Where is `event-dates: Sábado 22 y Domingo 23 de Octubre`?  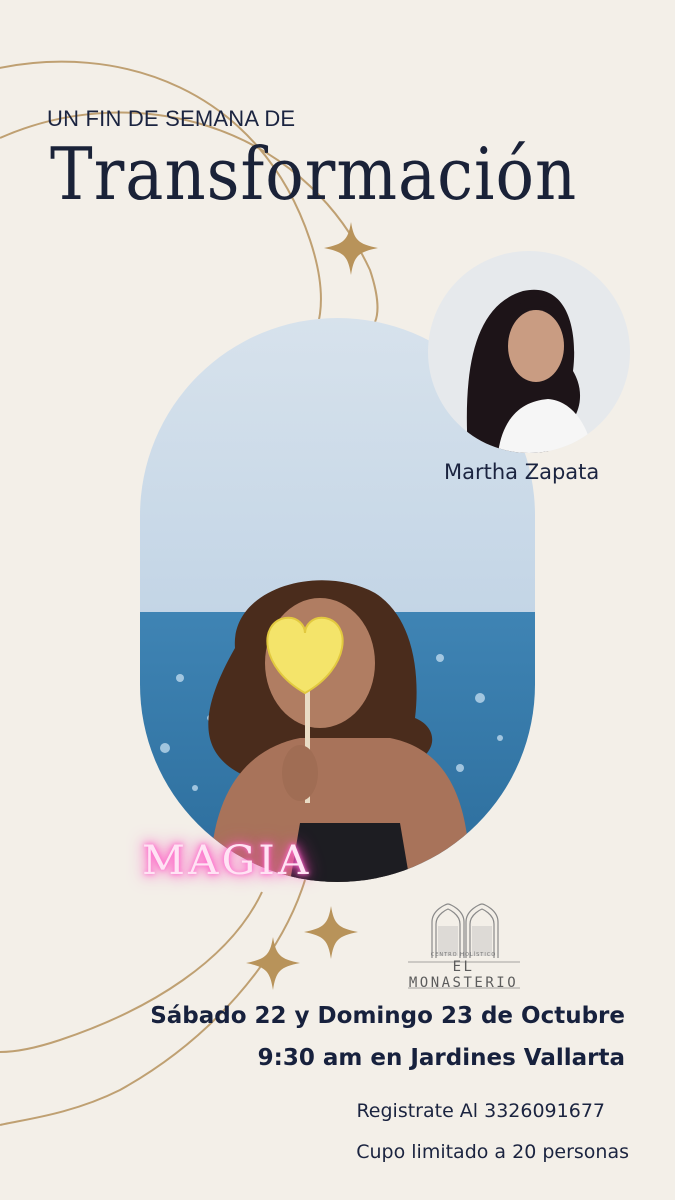
event-dates: Sábado 22 y Domingo 23 de Octubre is located at coordinates (387, 1016).